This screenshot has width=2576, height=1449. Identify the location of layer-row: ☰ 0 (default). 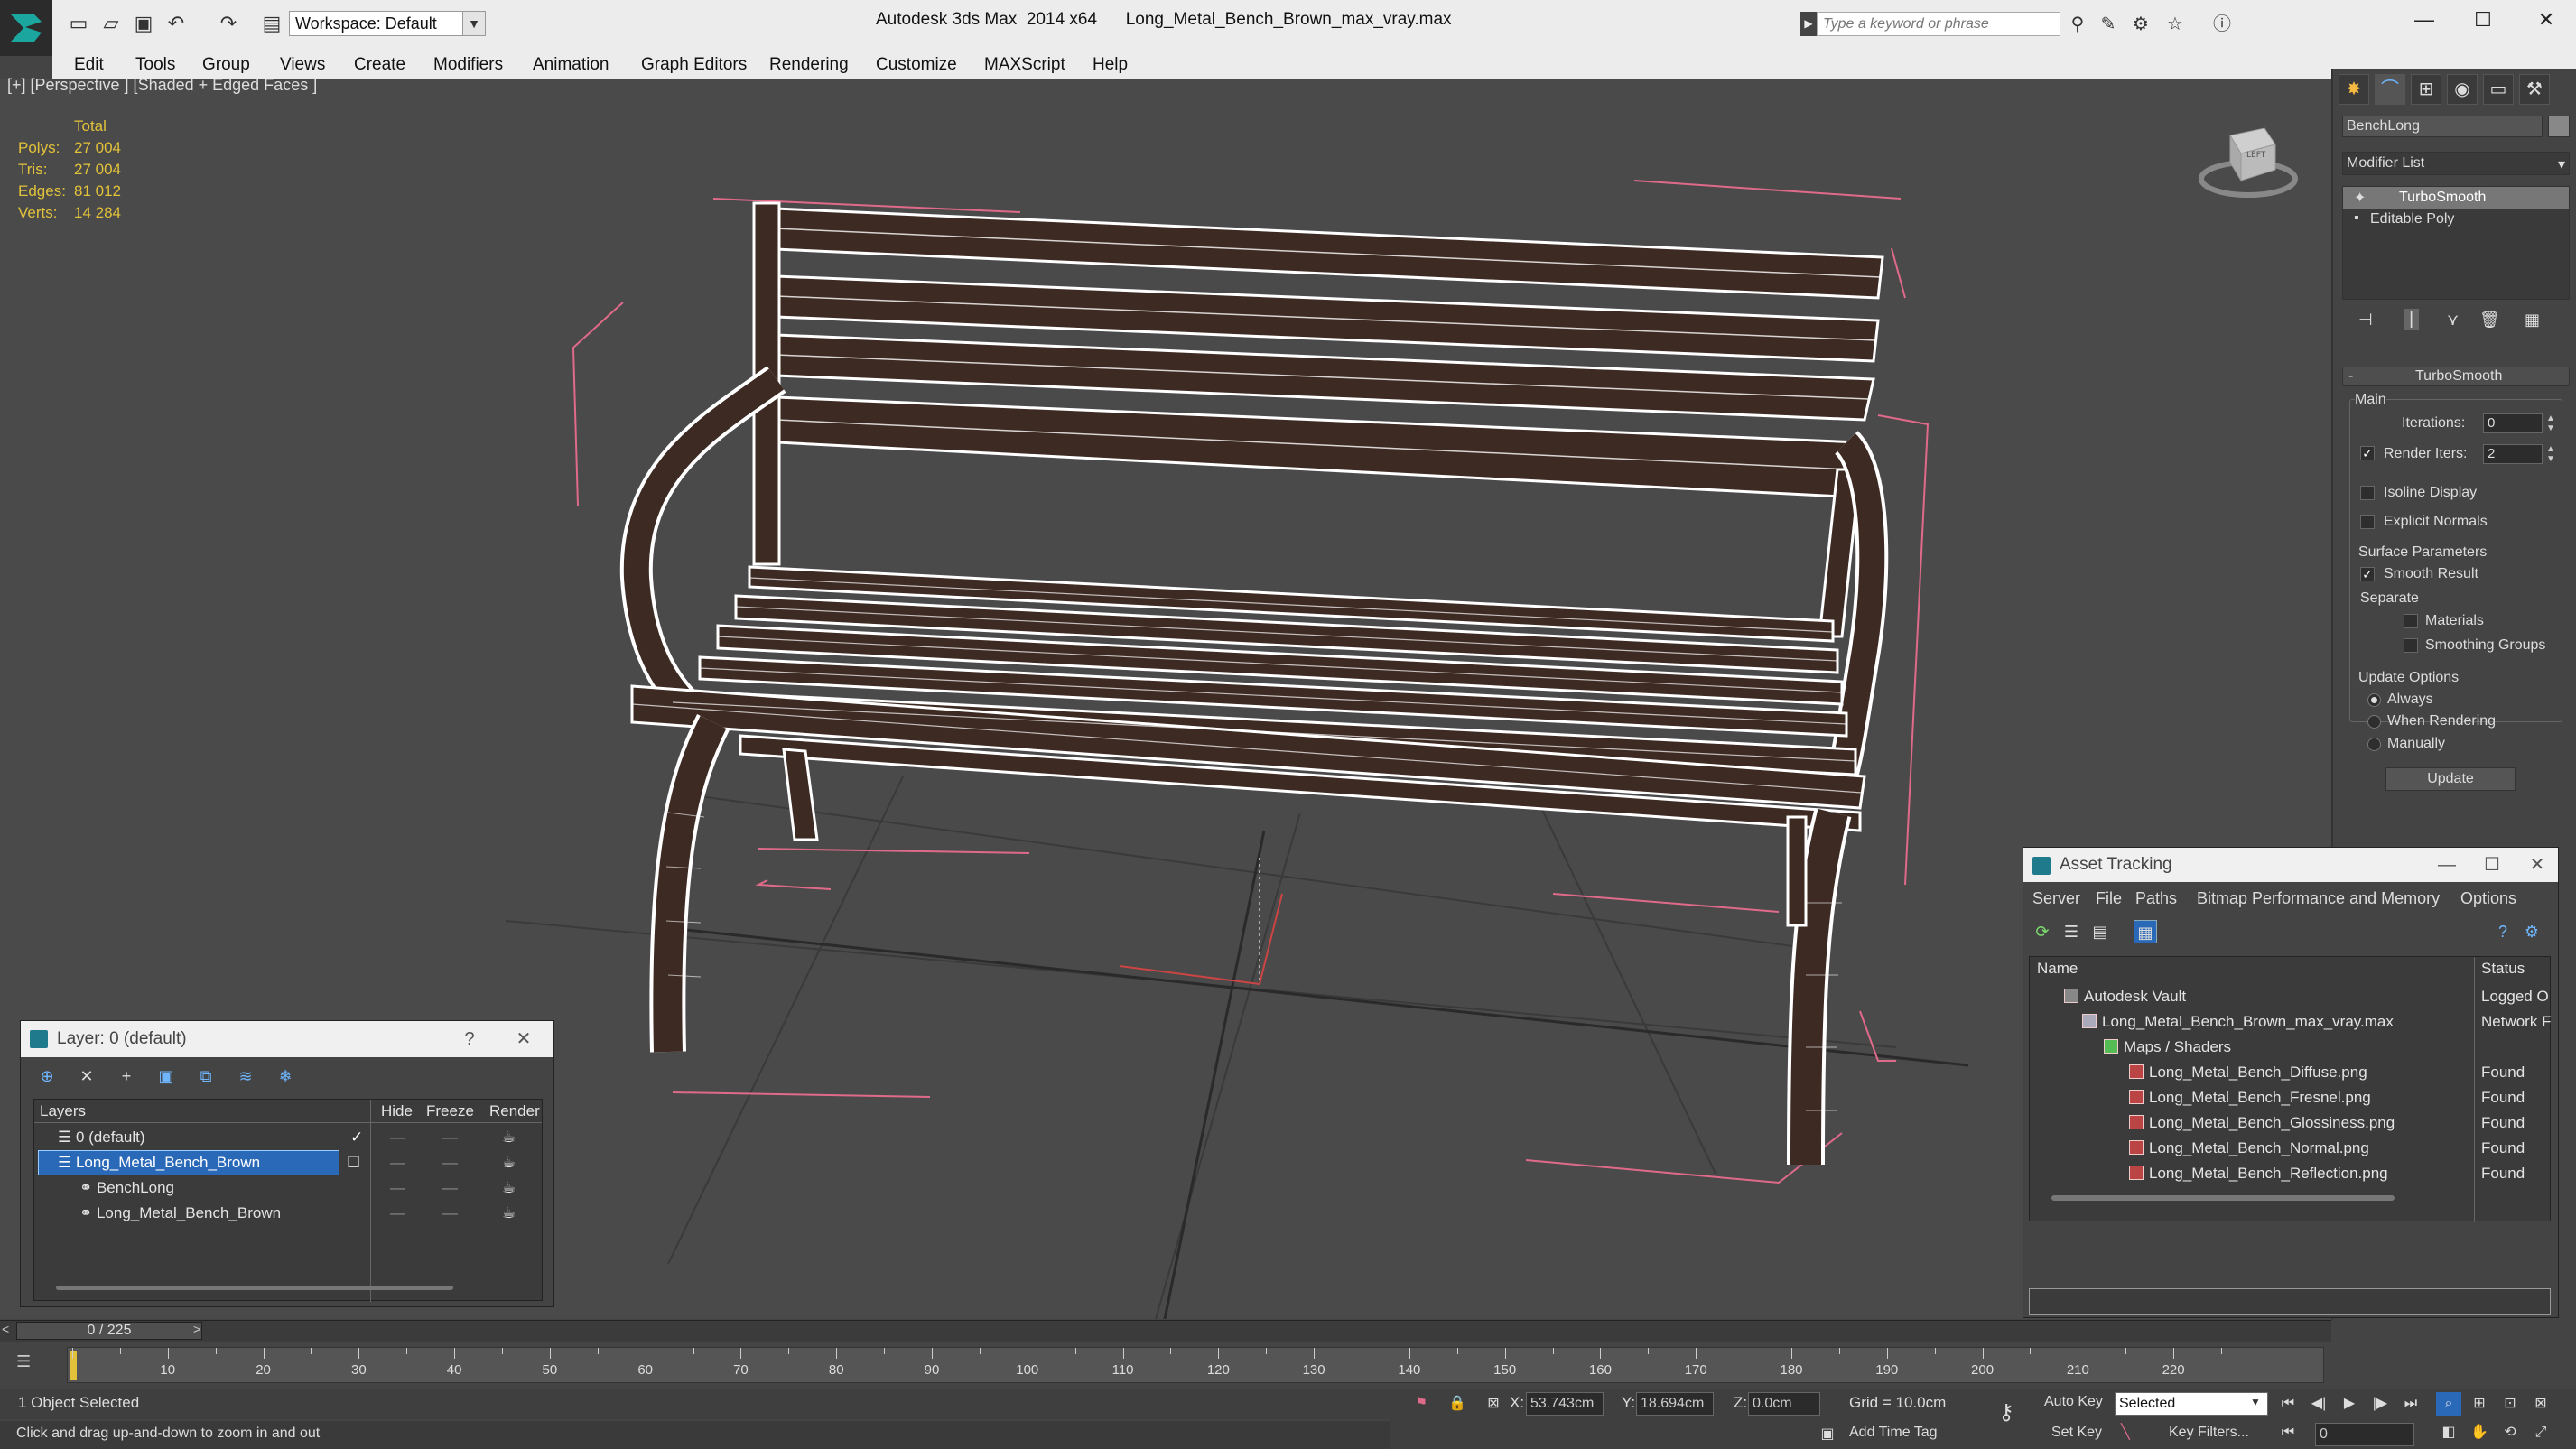
(101, 1137).